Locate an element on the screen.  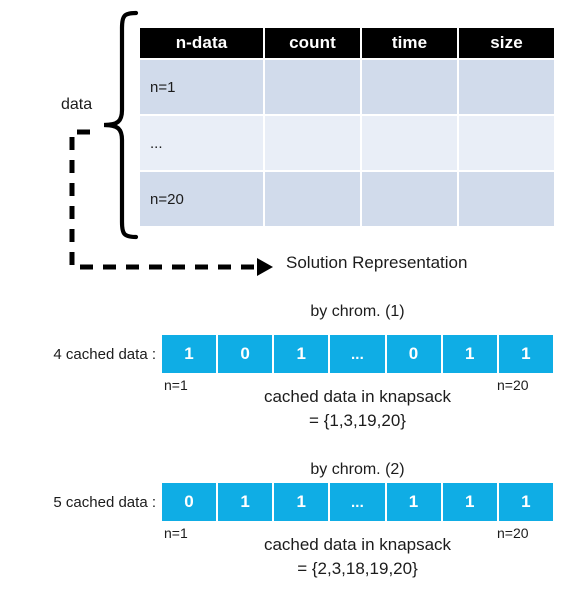
solution-representation-label: Solution Representation is located at coordinates (377, 262).